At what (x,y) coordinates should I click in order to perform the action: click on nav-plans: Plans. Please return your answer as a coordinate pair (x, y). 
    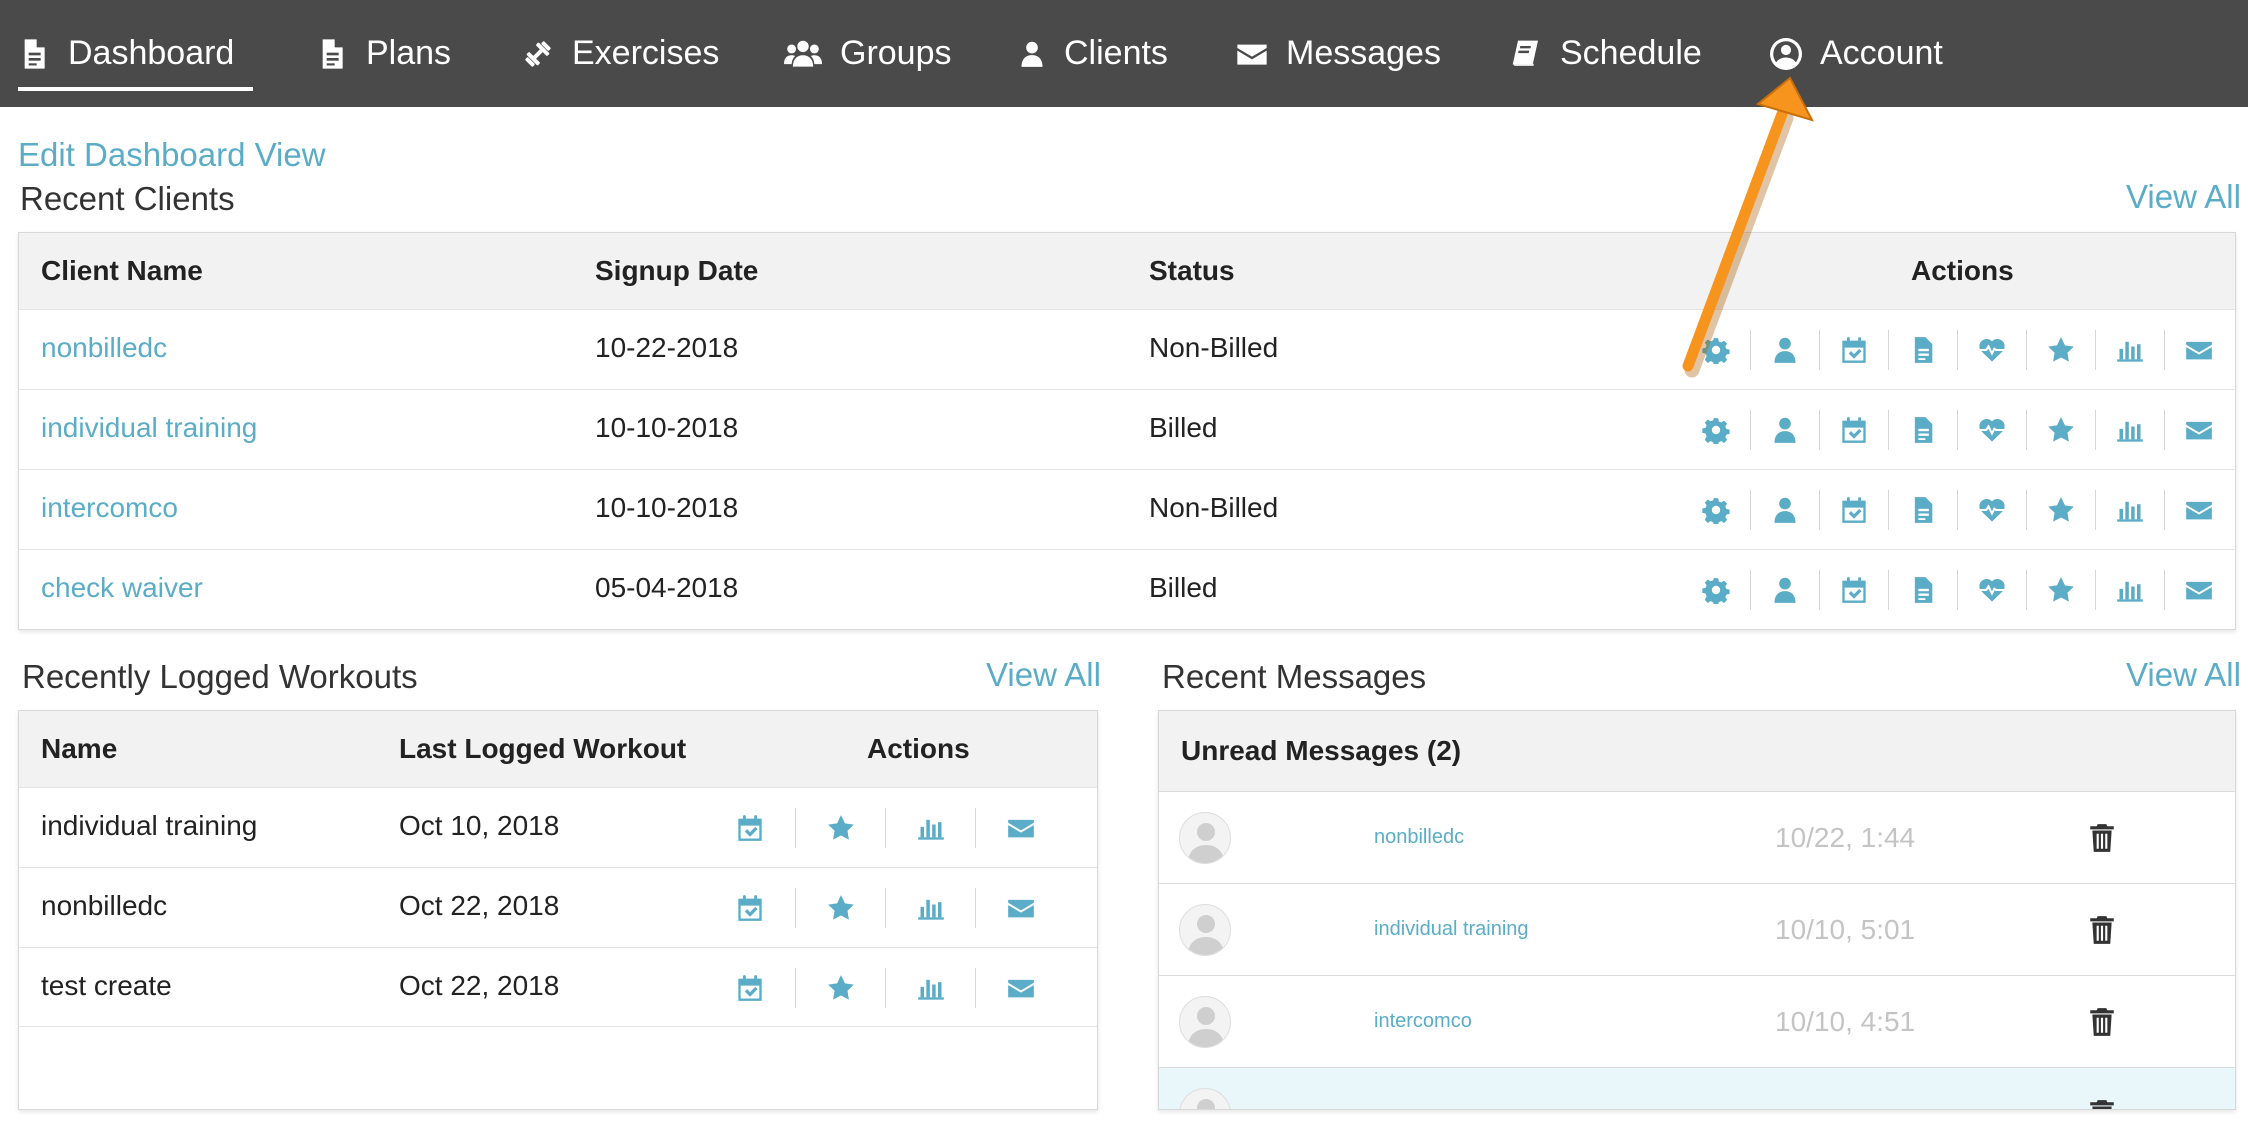
    Looking at the image, I should click on (383, 53).